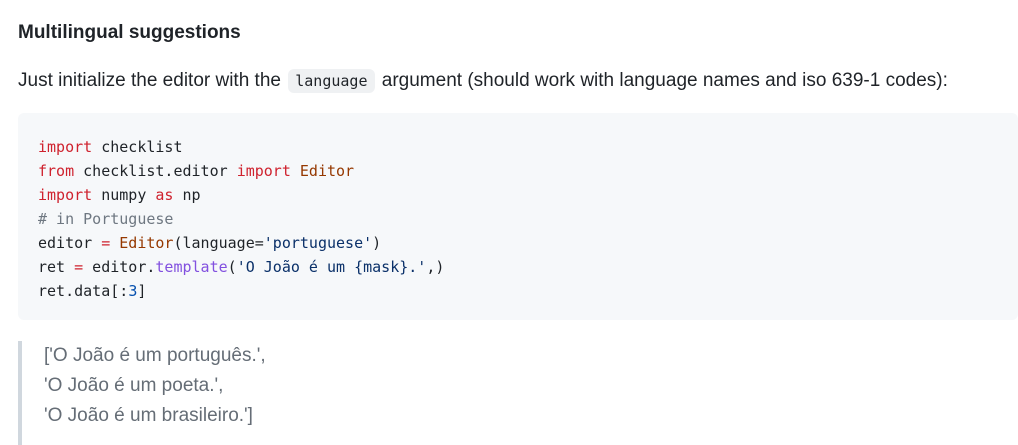 The width and height of the screenshot is (1018, 445). What do you see at coordinates (56, 267) in the screenshot?
I see `code-token: ret` at bounding box center [56, 267].